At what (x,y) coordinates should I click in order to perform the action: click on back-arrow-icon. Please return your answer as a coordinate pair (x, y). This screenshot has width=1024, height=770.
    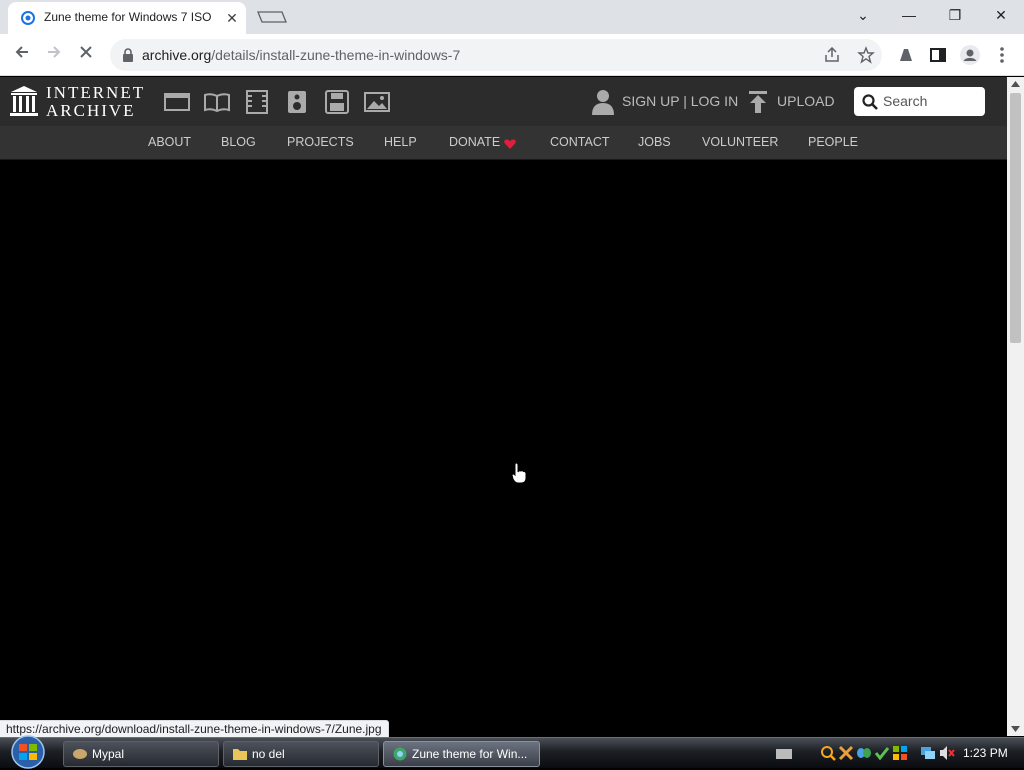
    Looking at the image, I should click on (21, 52).